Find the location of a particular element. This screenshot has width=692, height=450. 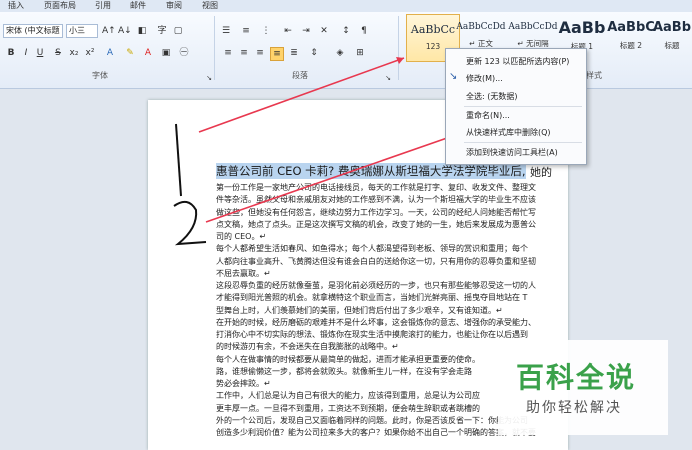

document-line: 点文稿，她点了点头。正是这次撰写文稿的机会，改变了她的一生，她后来发展成为惠普公 is located at coordinates (376, 224).